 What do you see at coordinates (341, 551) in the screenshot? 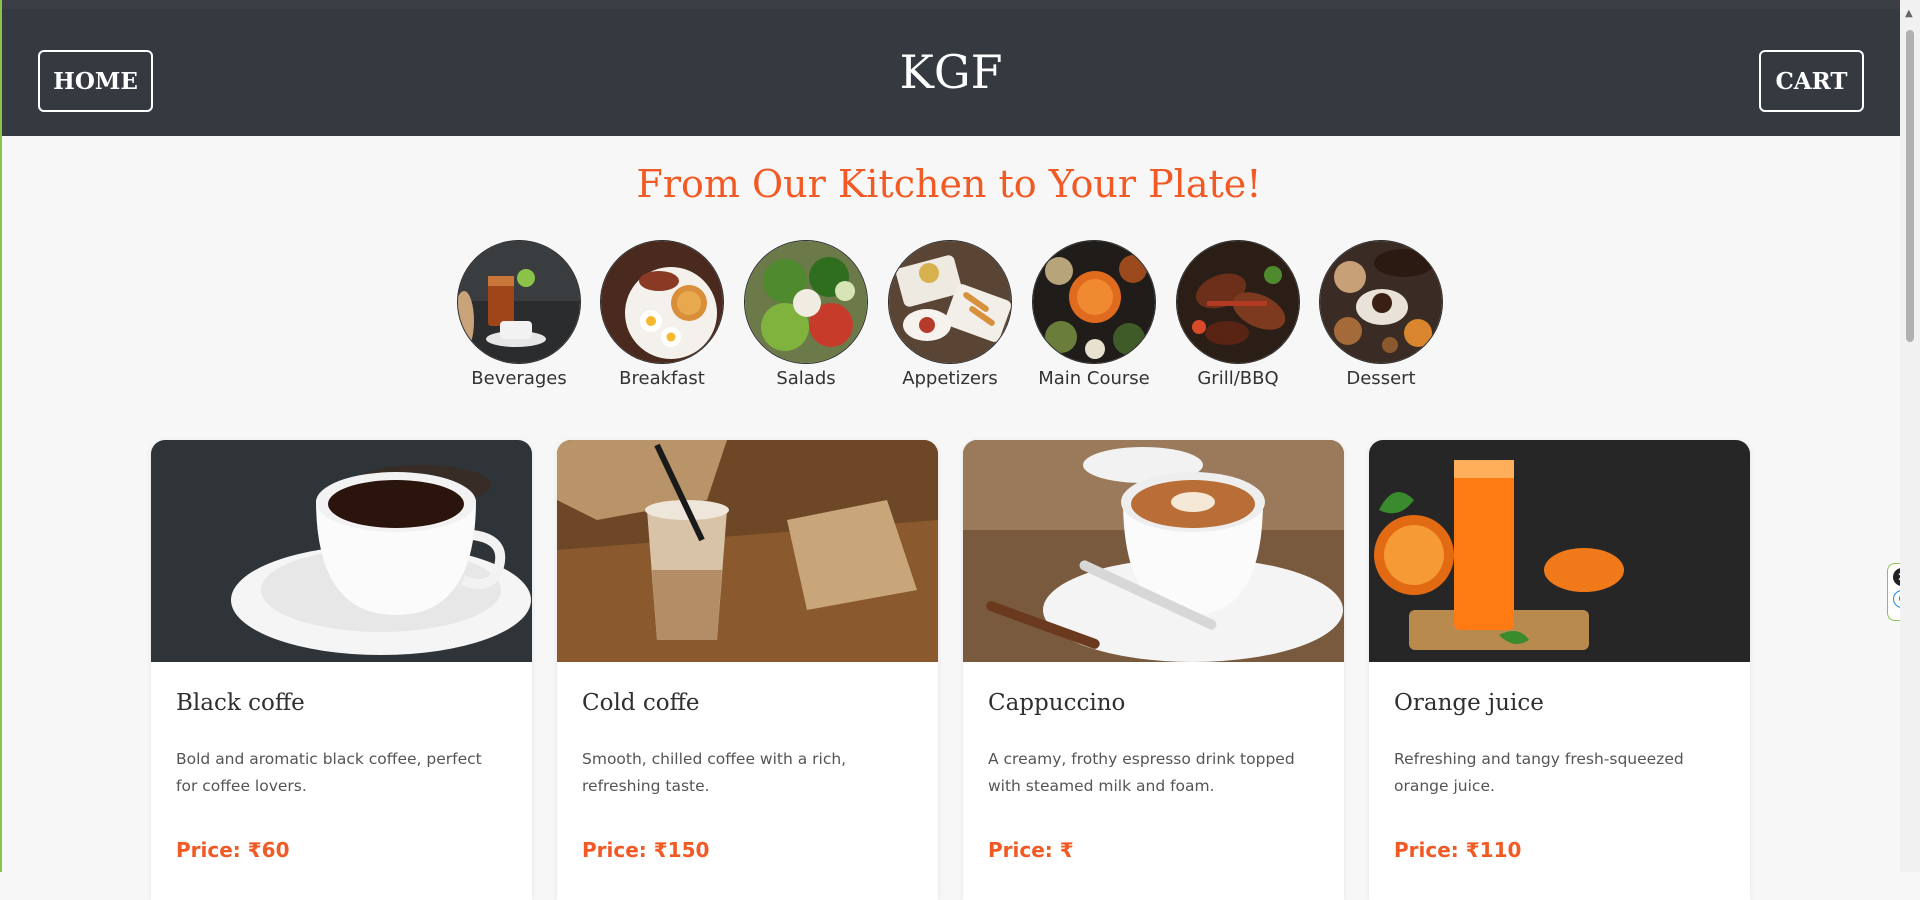
I see `black-coffee-image` at bounding box center [341, 551].